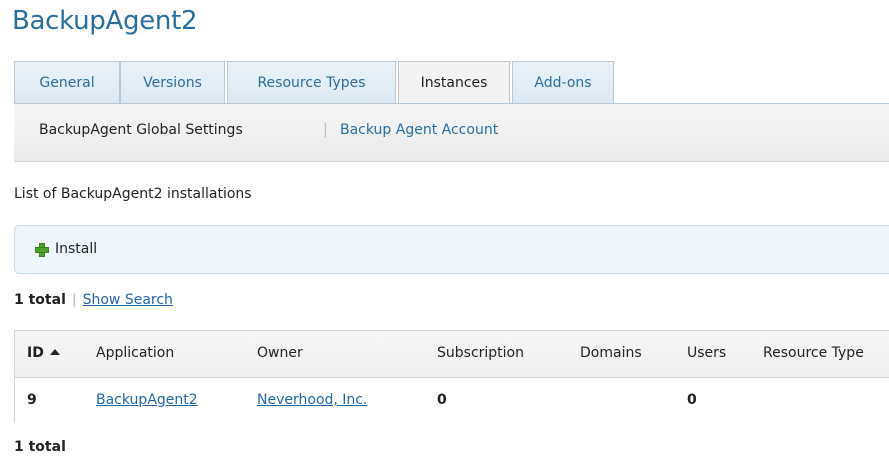  I want to click on tab-general: General, so click(67, 82).